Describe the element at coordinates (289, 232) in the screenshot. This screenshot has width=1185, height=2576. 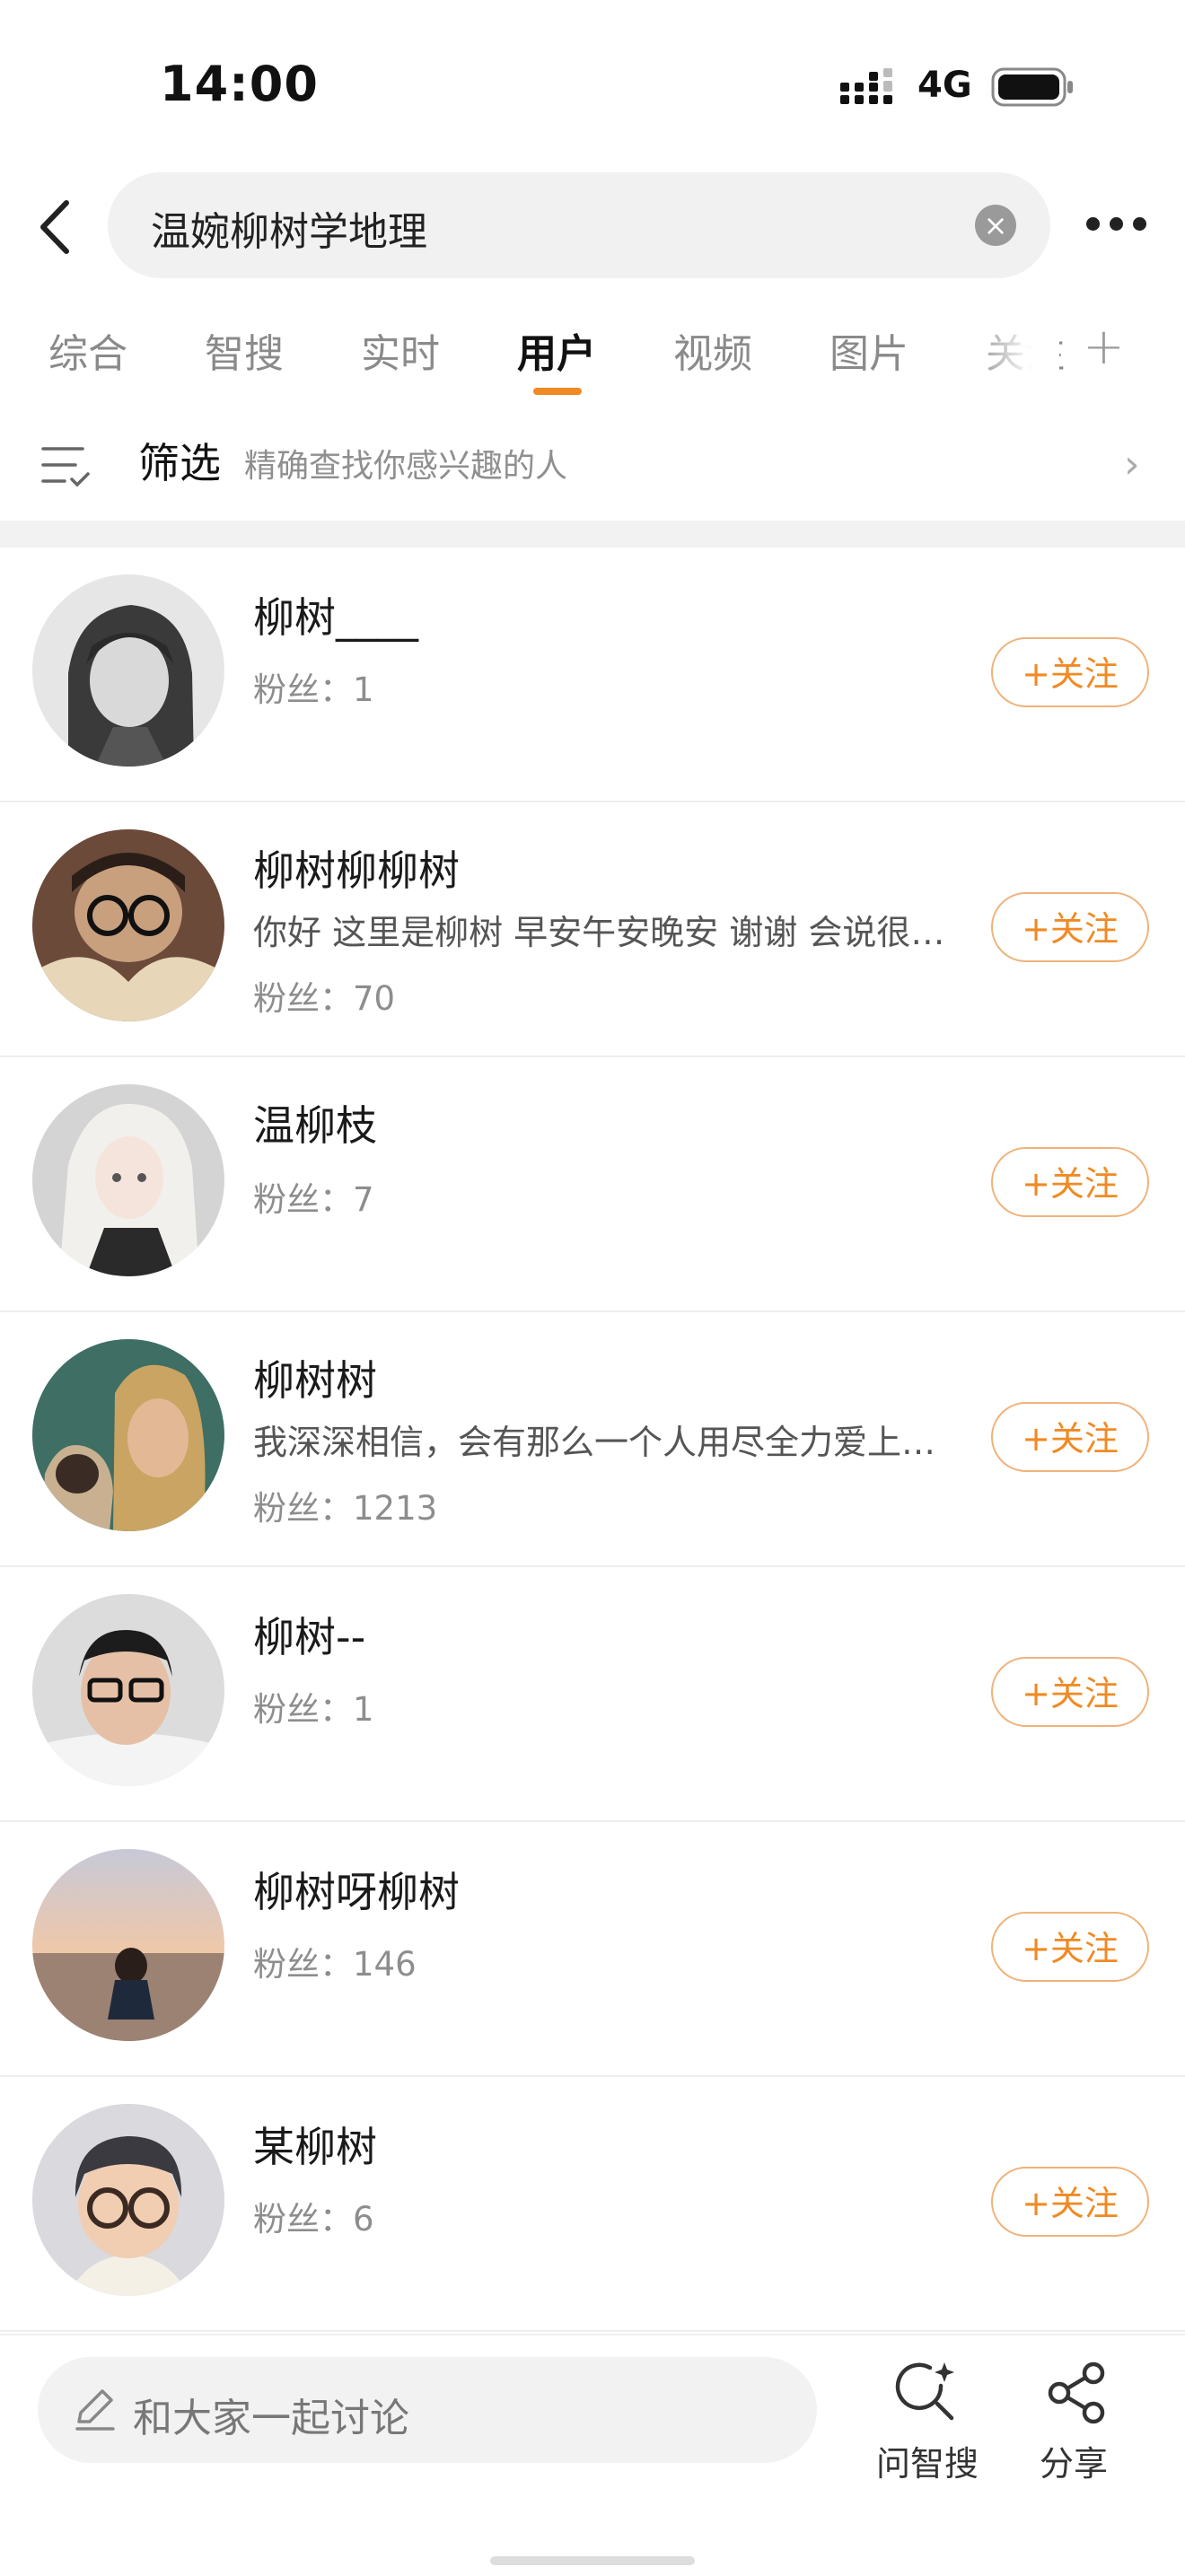
I see `search-query: 温婉柳树学地理` at that location.